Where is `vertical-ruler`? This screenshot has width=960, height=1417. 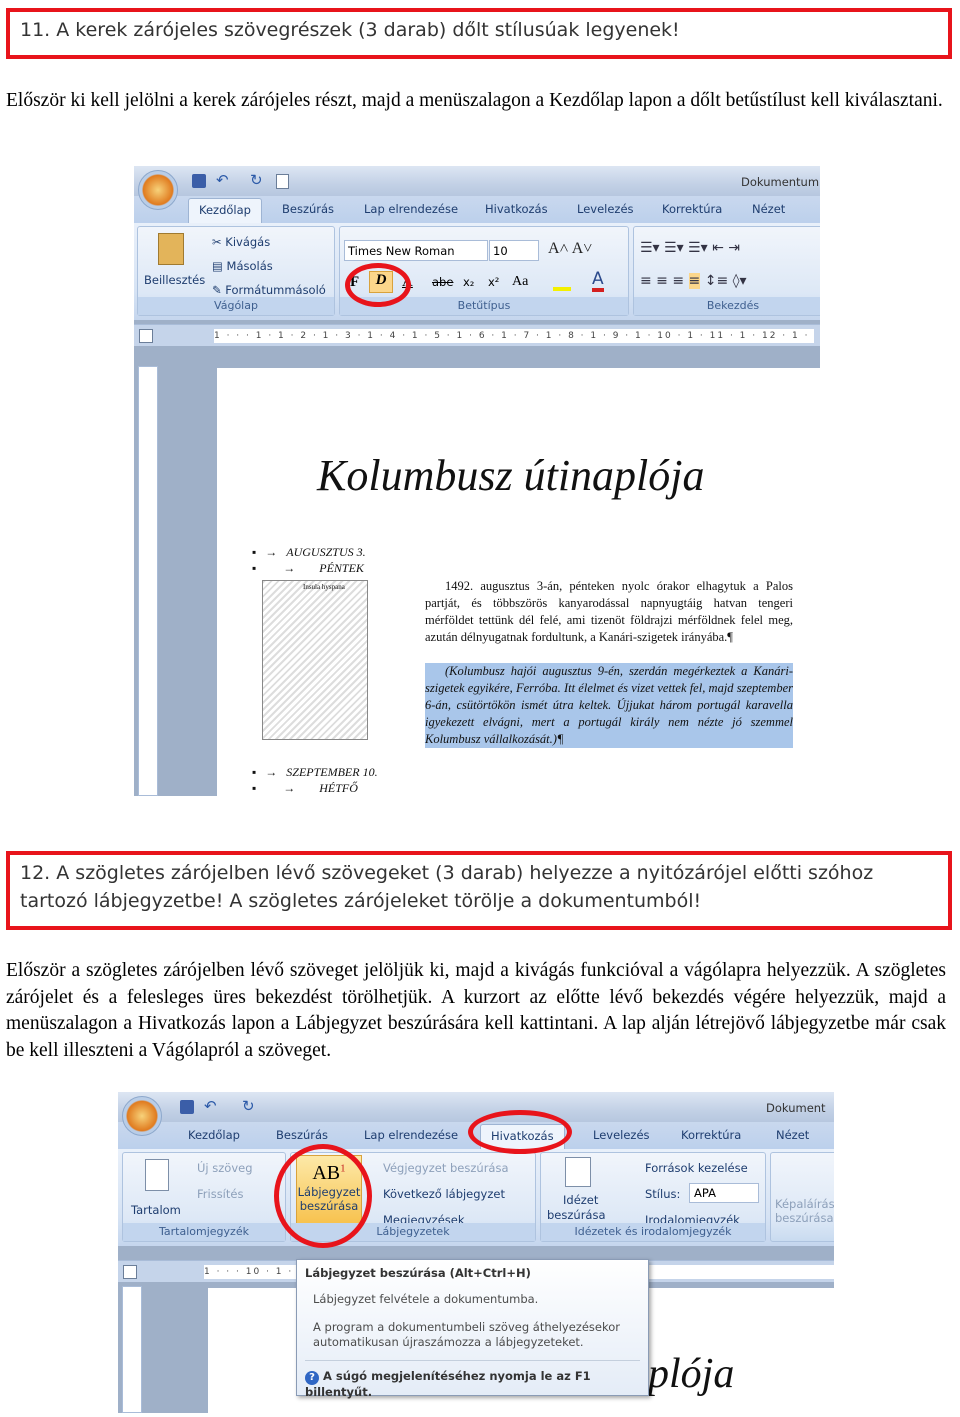 vertical-ruler is located at coordinates (148, 581).